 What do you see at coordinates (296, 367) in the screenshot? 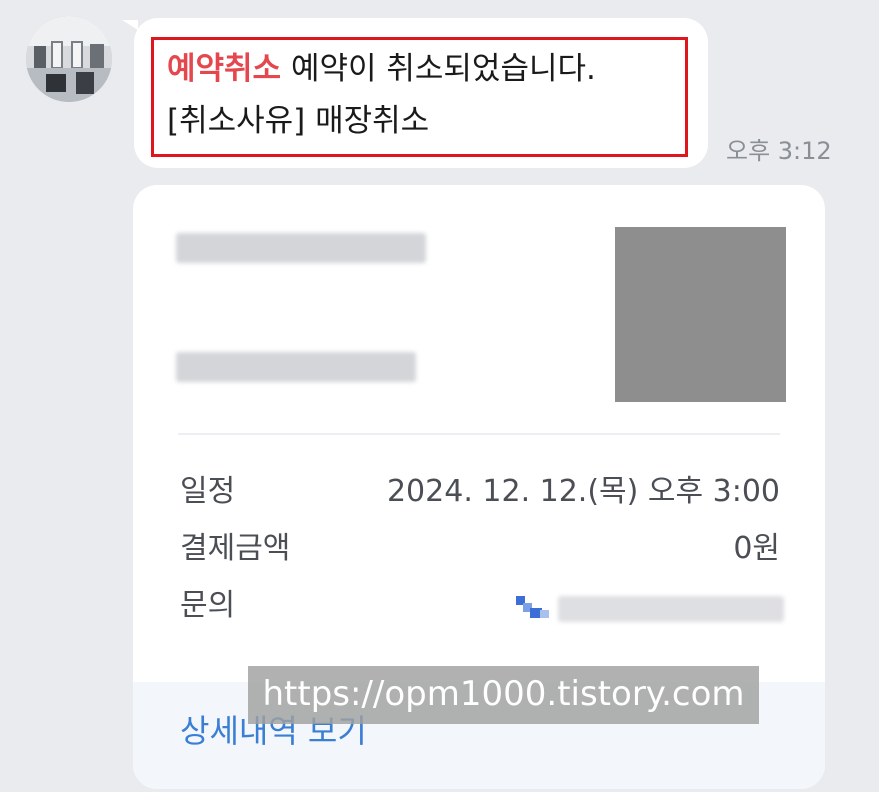
I see `shop-info-redacted` at bounding box center [296, 367].